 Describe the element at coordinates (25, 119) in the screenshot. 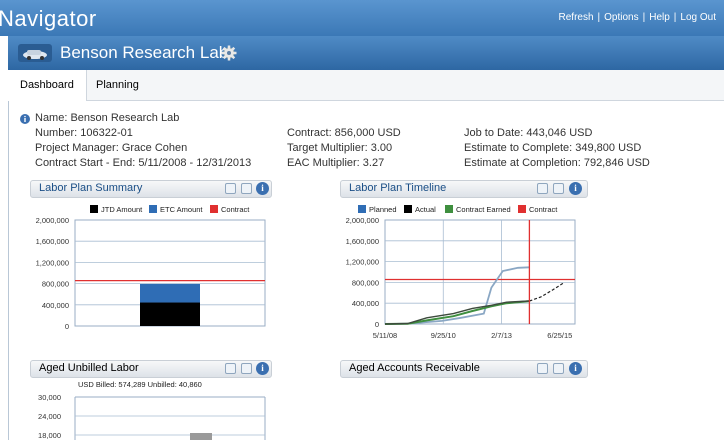

I see `info-icon` at that location.